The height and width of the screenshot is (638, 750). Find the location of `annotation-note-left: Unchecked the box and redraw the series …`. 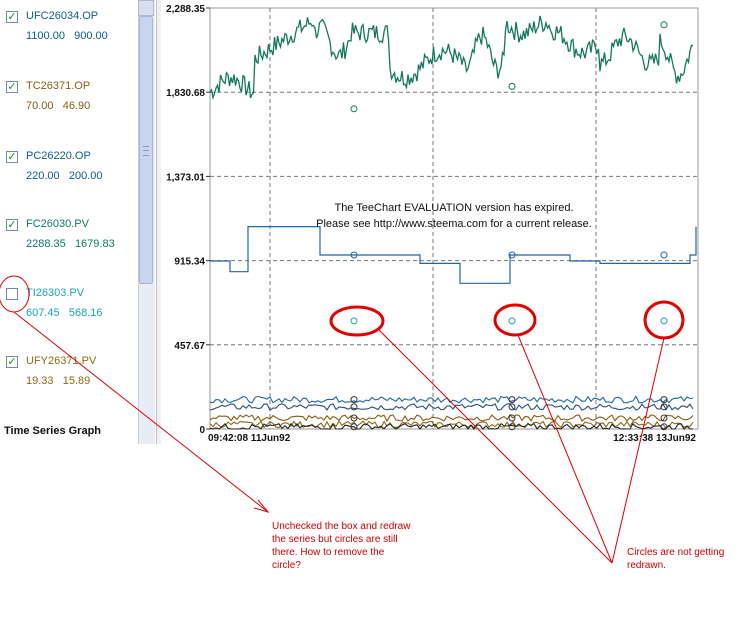

annotation-note-left: Unchecked the box and redraw the series … is located at coordinates (341, 546).